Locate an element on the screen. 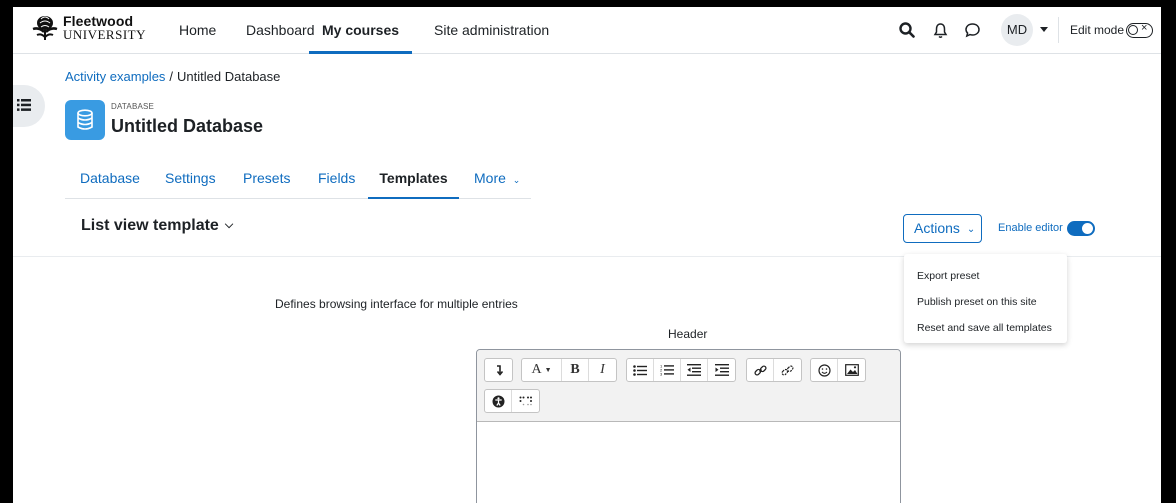 The image size is (1176, 503). collapse-icon is located at coordinates (498, 370).